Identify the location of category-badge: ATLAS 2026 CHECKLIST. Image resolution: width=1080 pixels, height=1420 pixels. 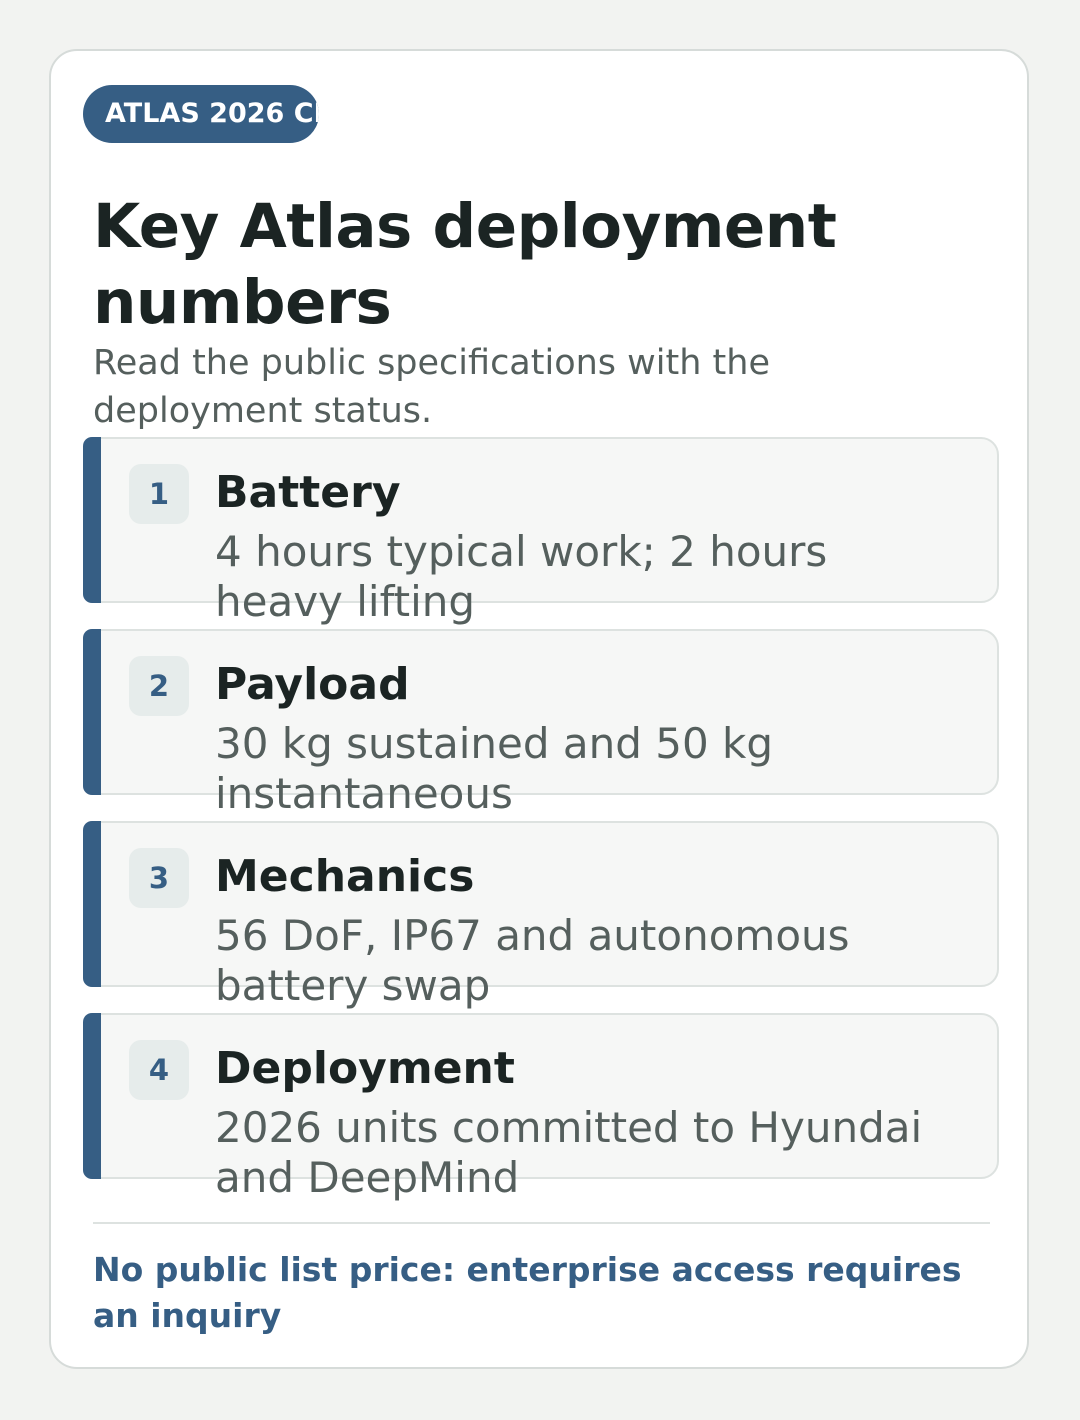
(201, 114).